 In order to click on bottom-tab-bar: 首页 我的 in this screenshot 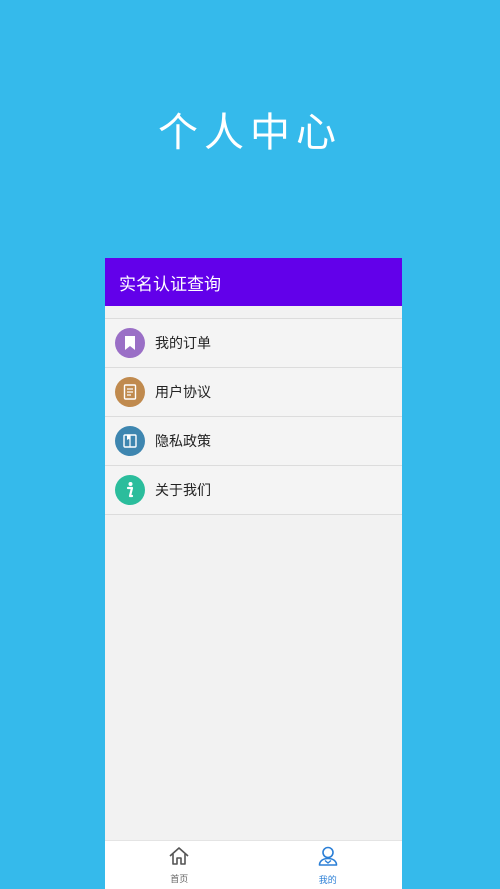, I will do `click(253, 864)`.